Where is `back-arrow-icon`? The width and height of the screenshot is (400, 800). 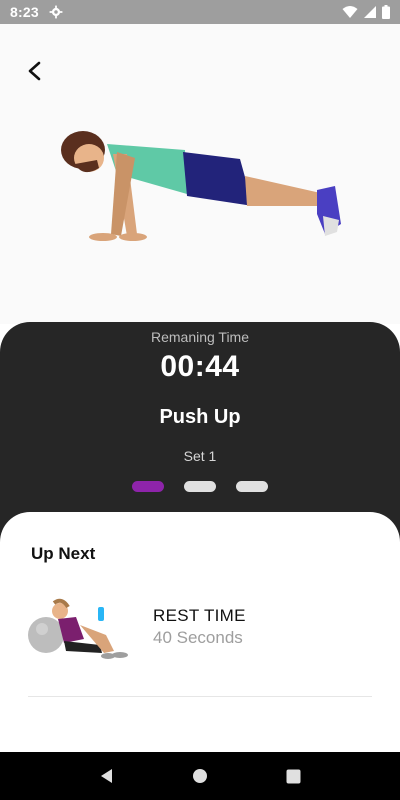
back-arrow-icon is located at coordinates (34, 71).